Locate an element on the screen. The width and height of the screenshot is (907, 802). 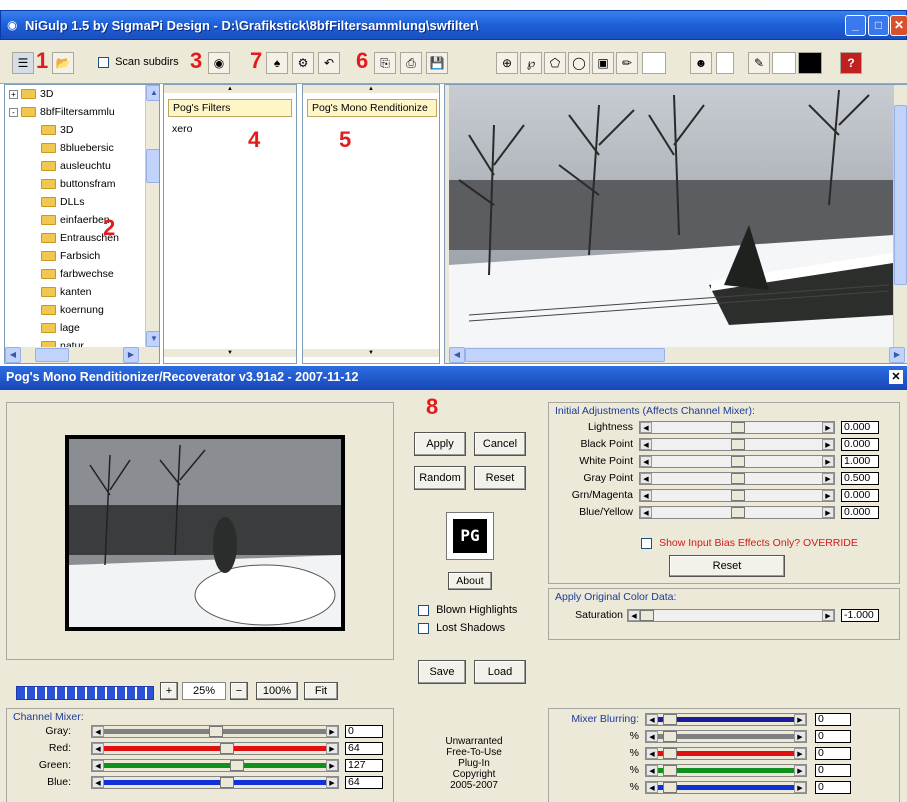
eyedropper-icon: ✎ is located at coordinates (759, 63).